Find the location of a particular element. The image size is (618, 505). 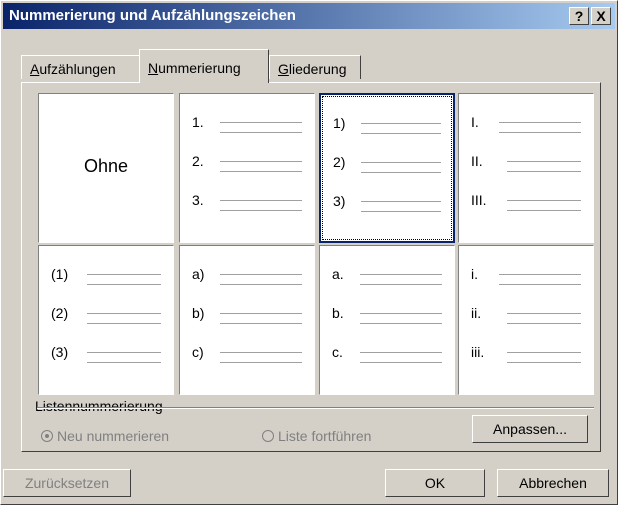

numbering-style-roman-lower: i. ii. iii. is located at coordinates (526, 320).